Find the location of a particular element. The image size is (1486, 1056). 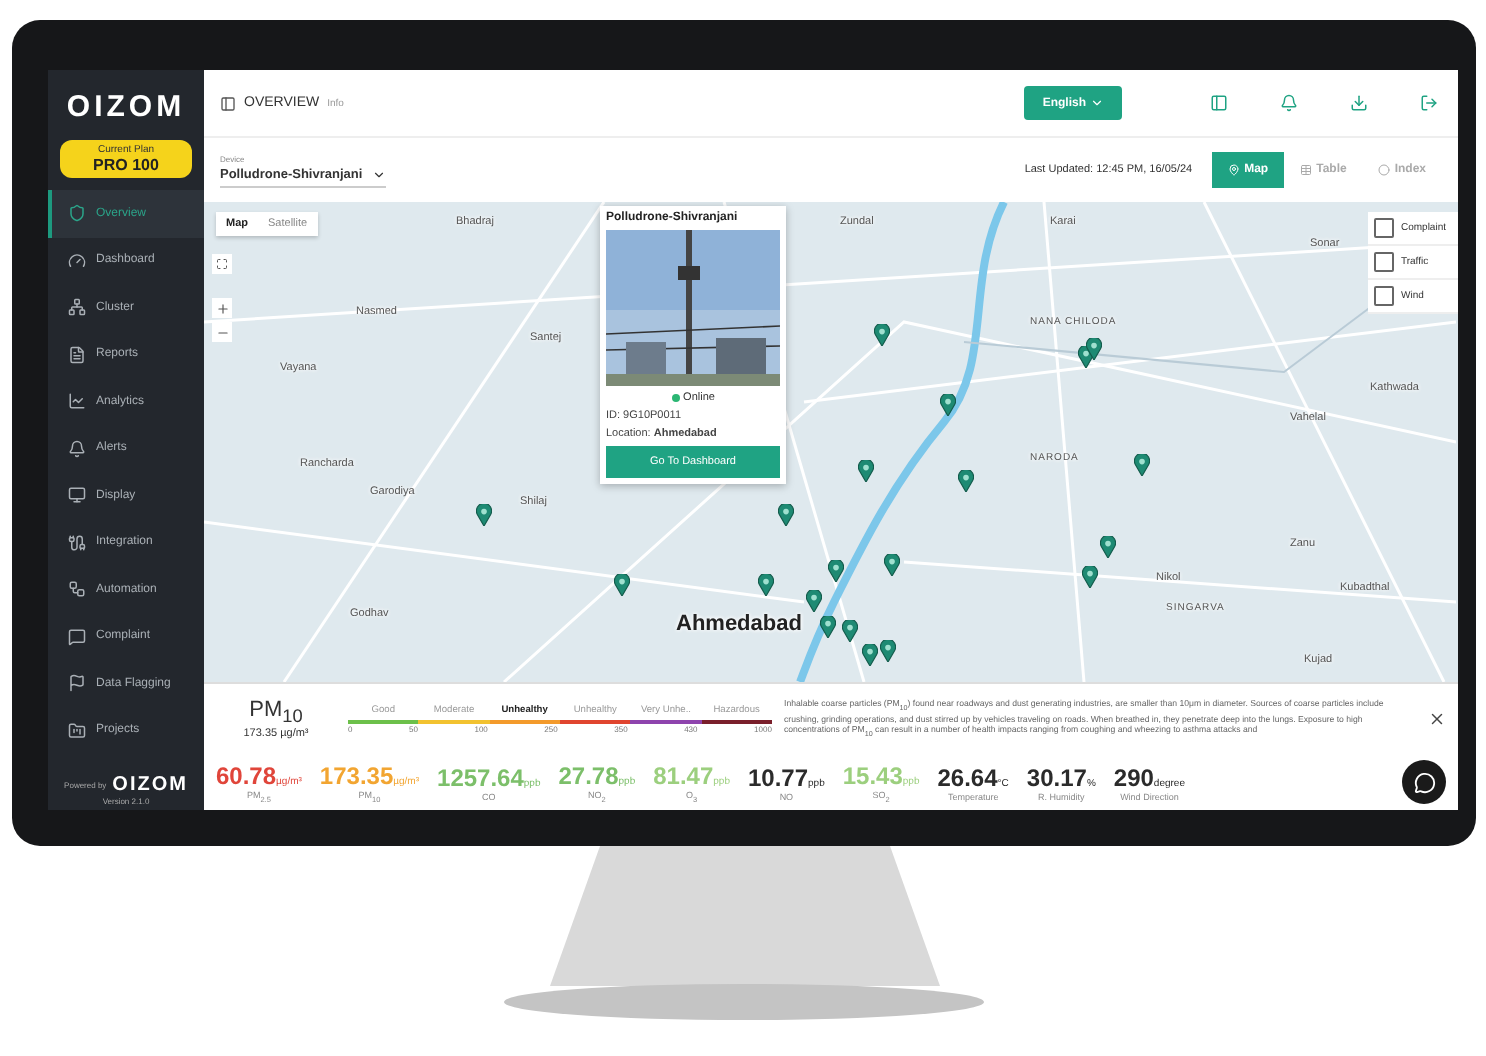

page-icon is located at coordinates (228, 103).